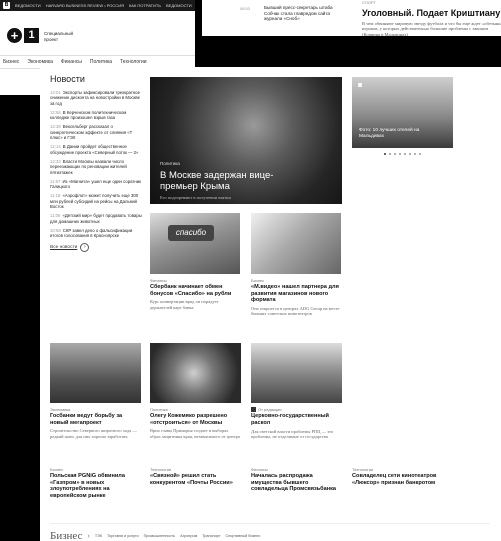 Image resolution: width=501 pixels, height=541 pixels. Describe the element at coordinates (369, 2) in the screenshot. I see `rubric-label: СПОРТ` at that location.